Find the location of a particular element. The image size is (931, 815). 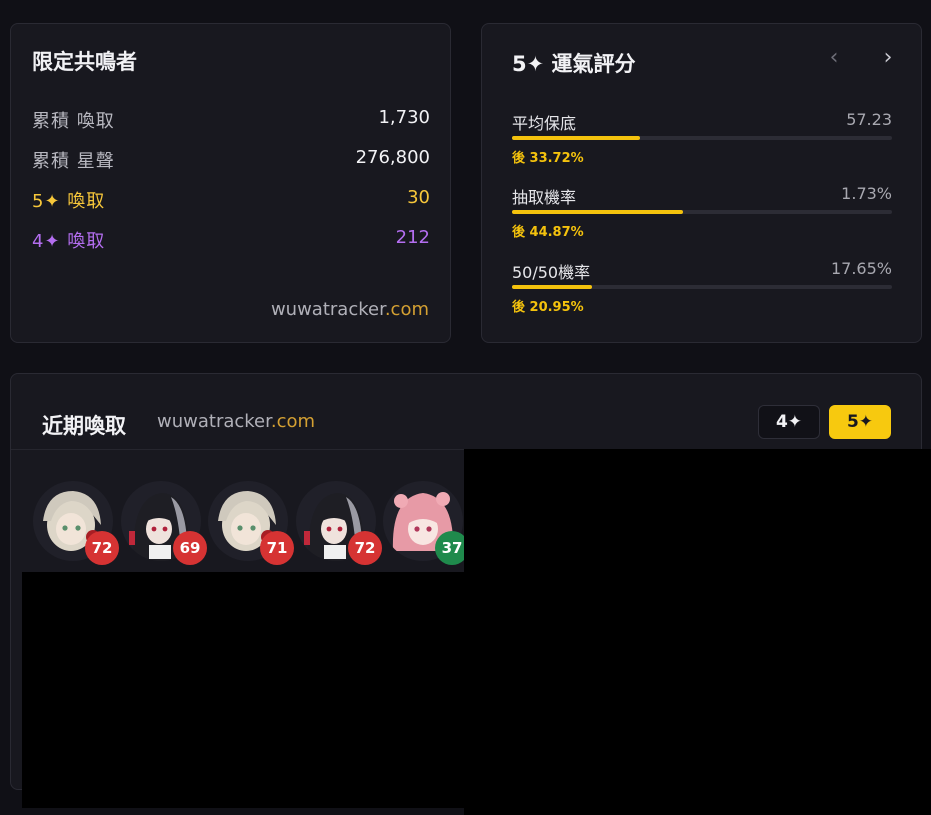

chevron-right-icon: › is located at coordinates (888, 58).